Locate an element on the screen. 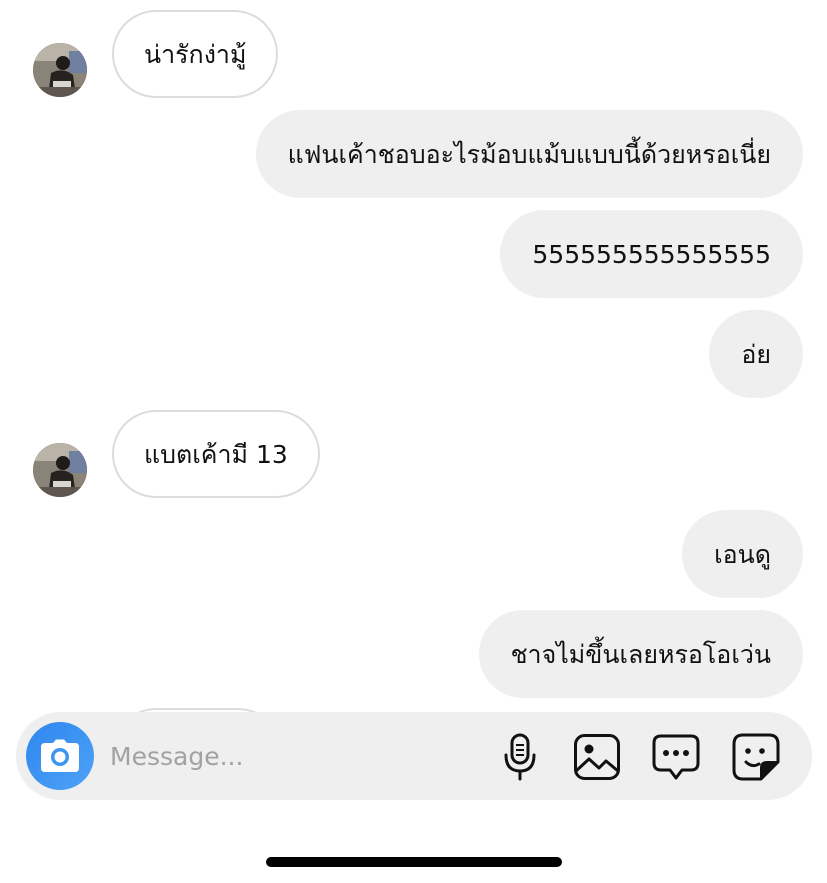  chat-options-icon is located at coordinates (676, 757).